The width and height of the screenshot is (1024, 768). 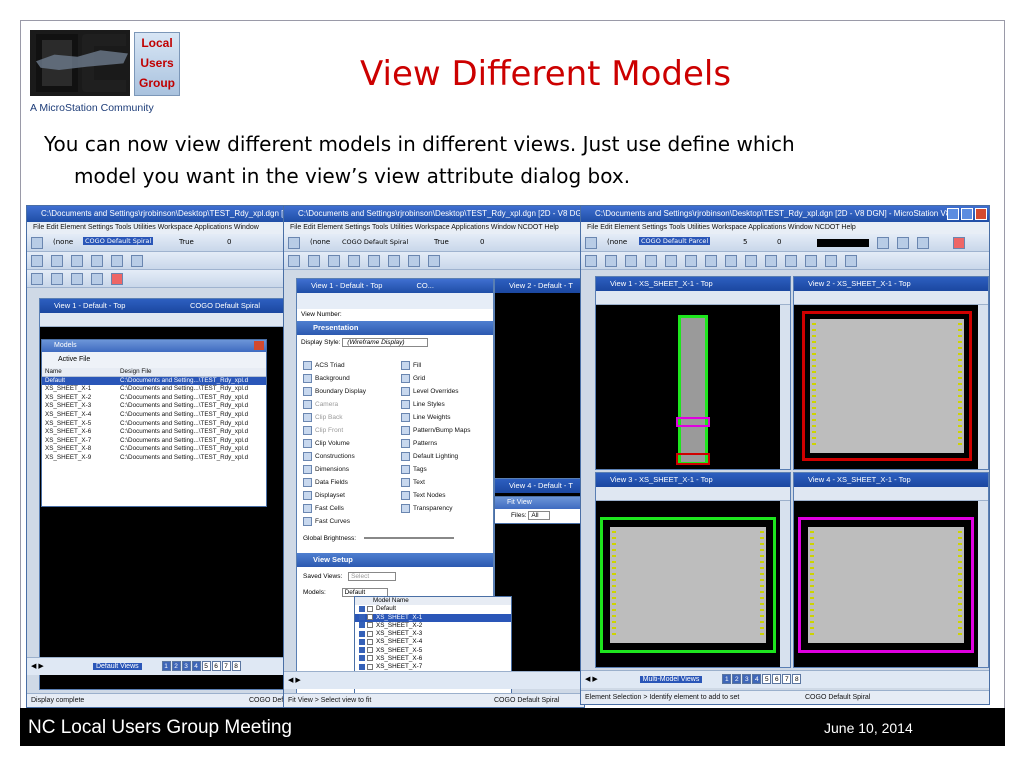 What do you see at coordinates (539, 488) in the screenshot?
I see `view-4-titlebar-window: View 4 - Default - T` at bounding box center [539, 488].